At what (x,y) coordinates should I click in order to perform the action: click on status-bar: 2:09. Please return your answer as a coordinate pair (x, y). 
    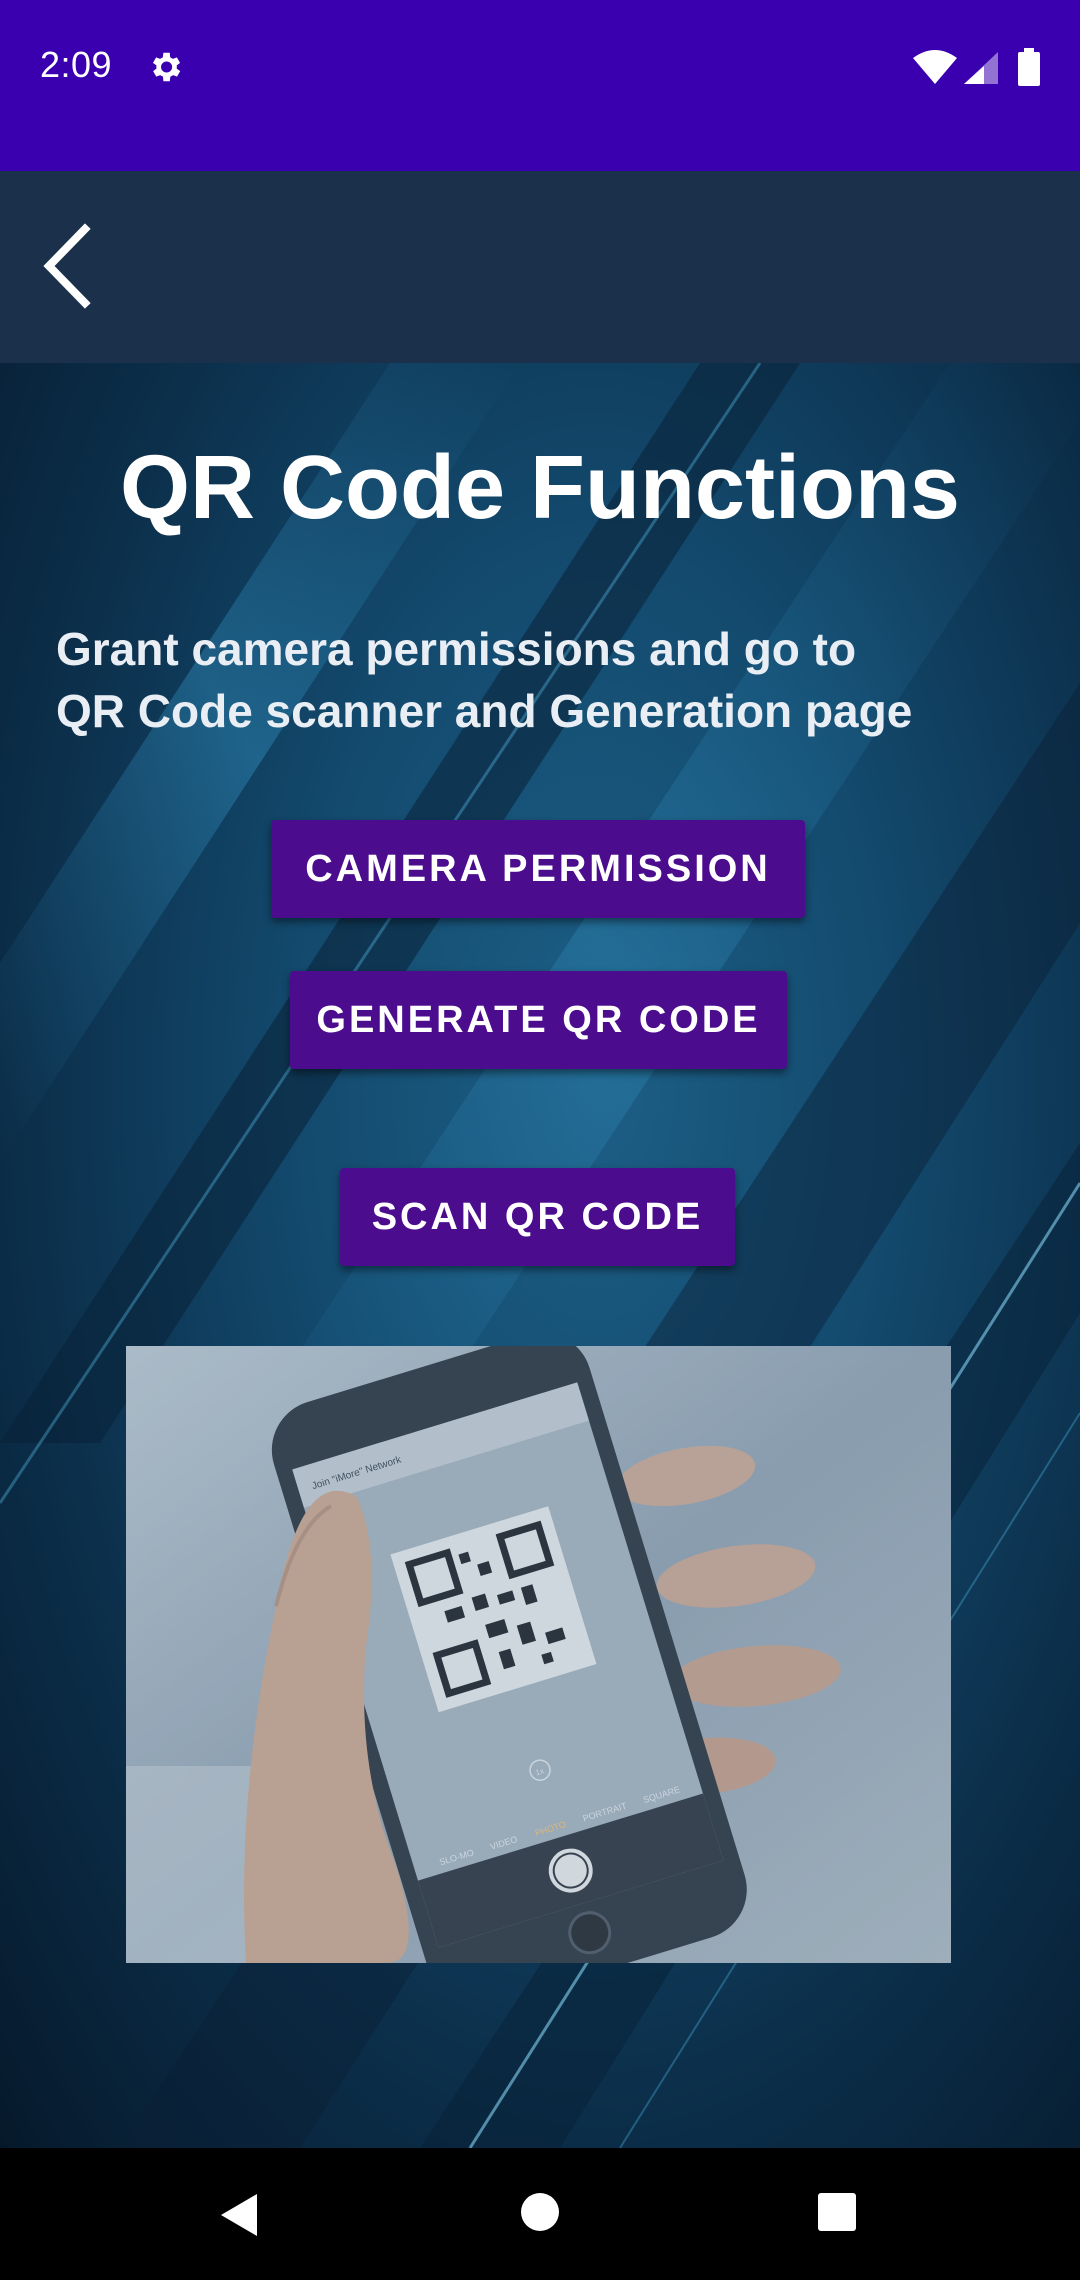
    Looking at the image, I should click on (540, 85).